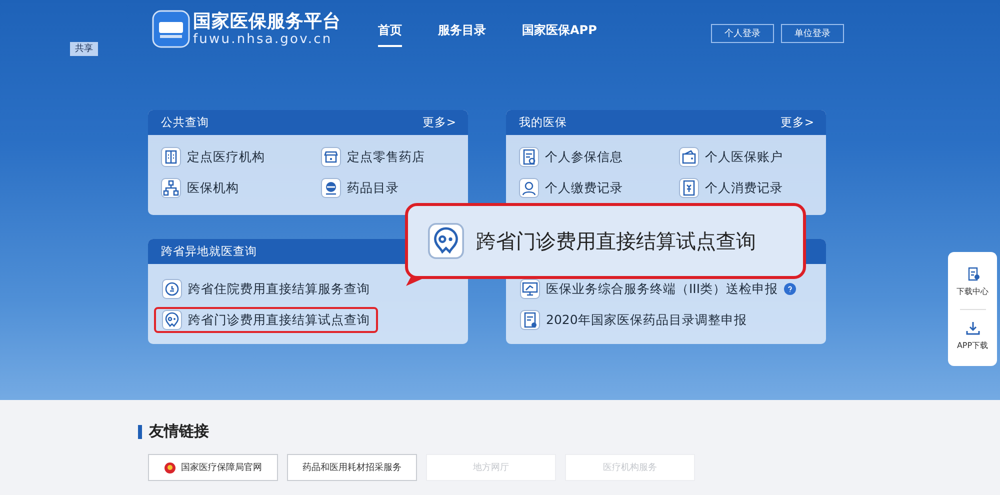 The width and height of the screenshot is (1000, 495). What do you see at coordinates (213, 157) in the screenshot?
I see `service-link: 定点医疗机构` at bounding box center [213, 157].